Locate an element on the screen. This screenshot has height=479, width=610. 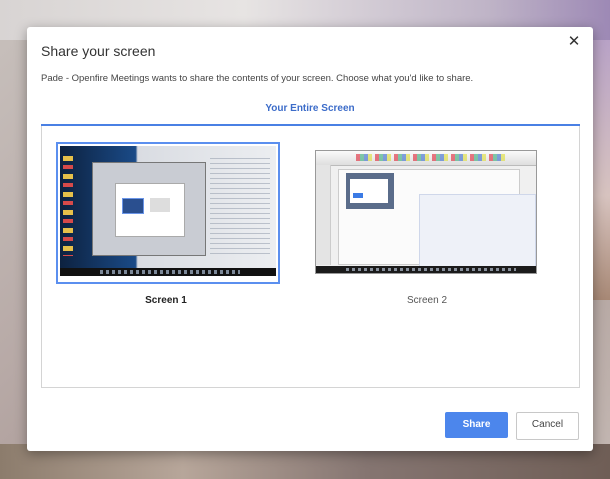
preview-toolbar is located at coordinates (426, 158).